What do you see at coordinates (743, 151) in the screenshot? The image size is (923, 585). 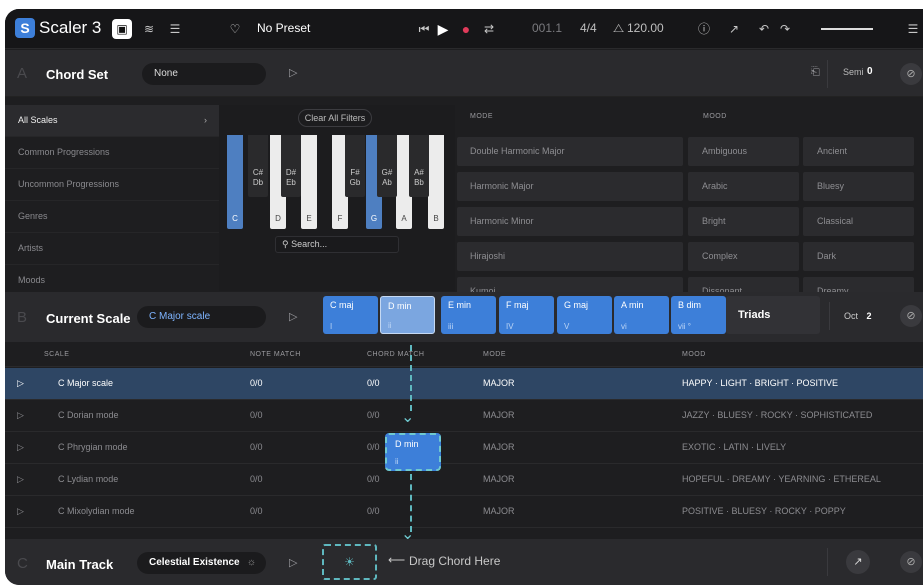 I see `mood-filter-item: Ambiguous` at bounding box center [743, 151].